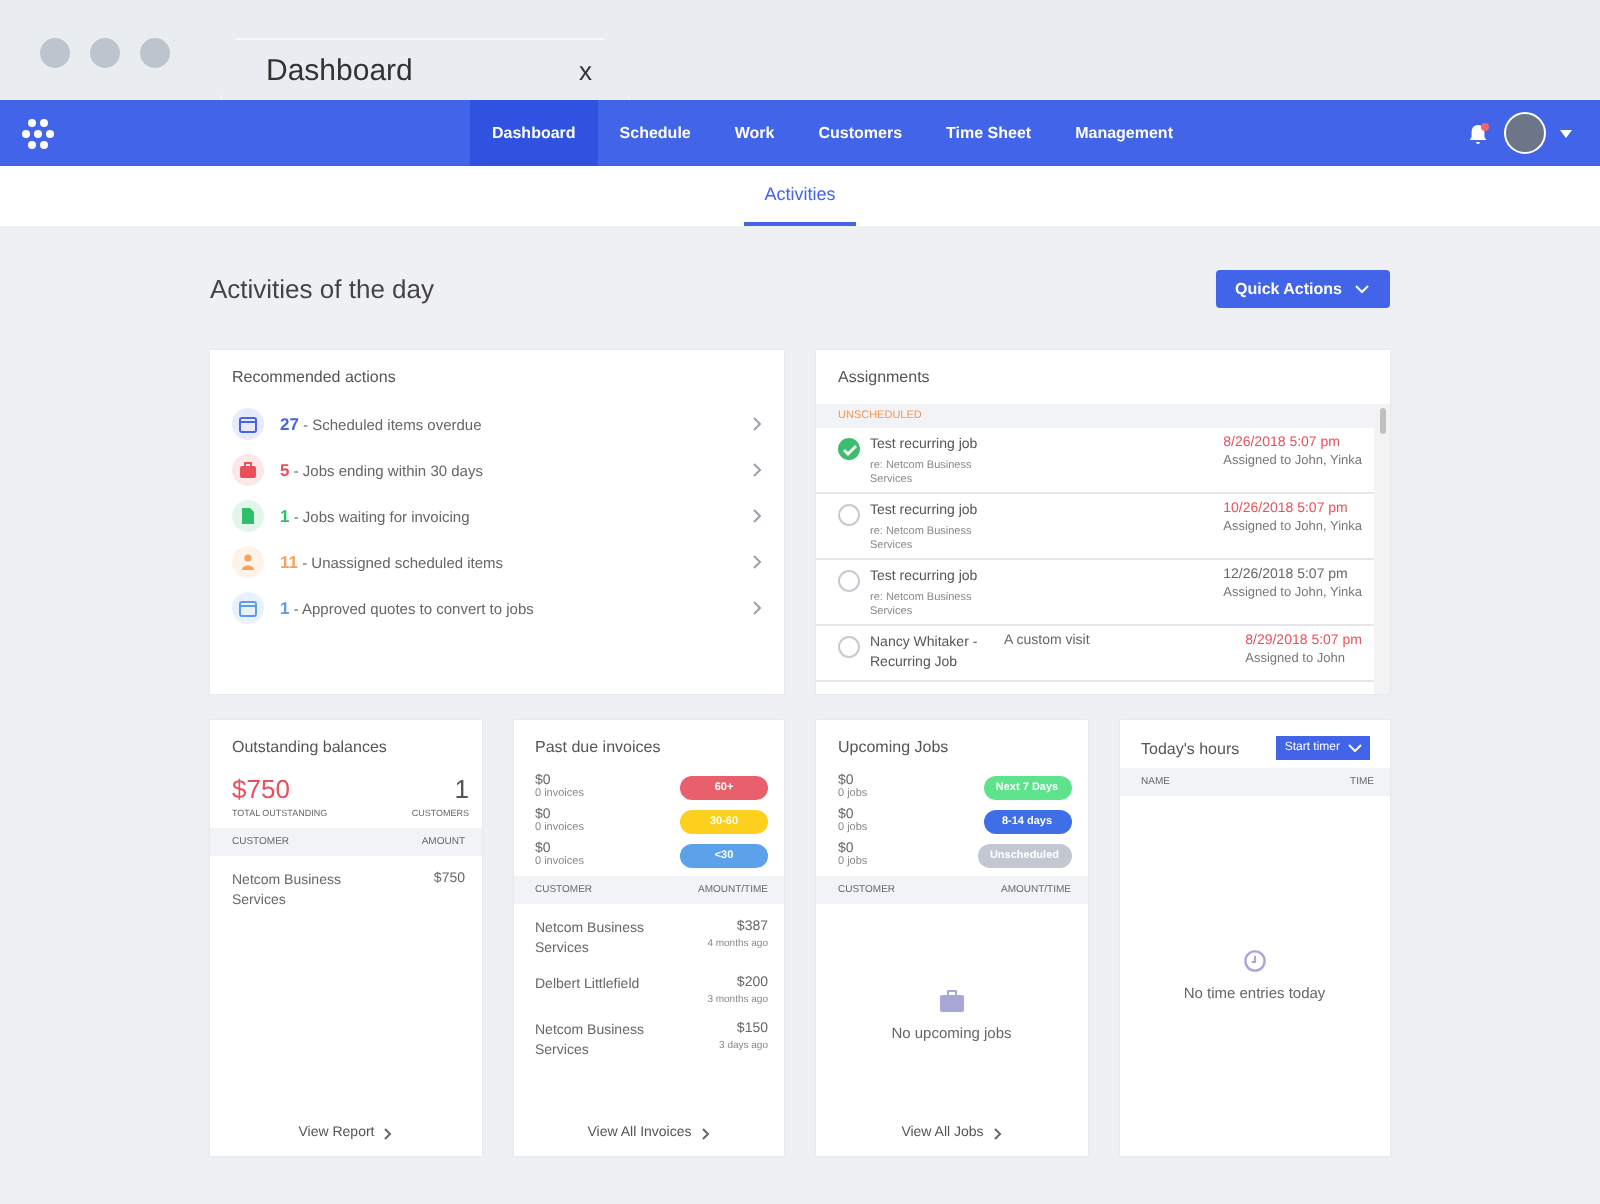 The width and height of the screenshot is (1600, 1204). I want to click on scrollbar, so click(1382, 549).